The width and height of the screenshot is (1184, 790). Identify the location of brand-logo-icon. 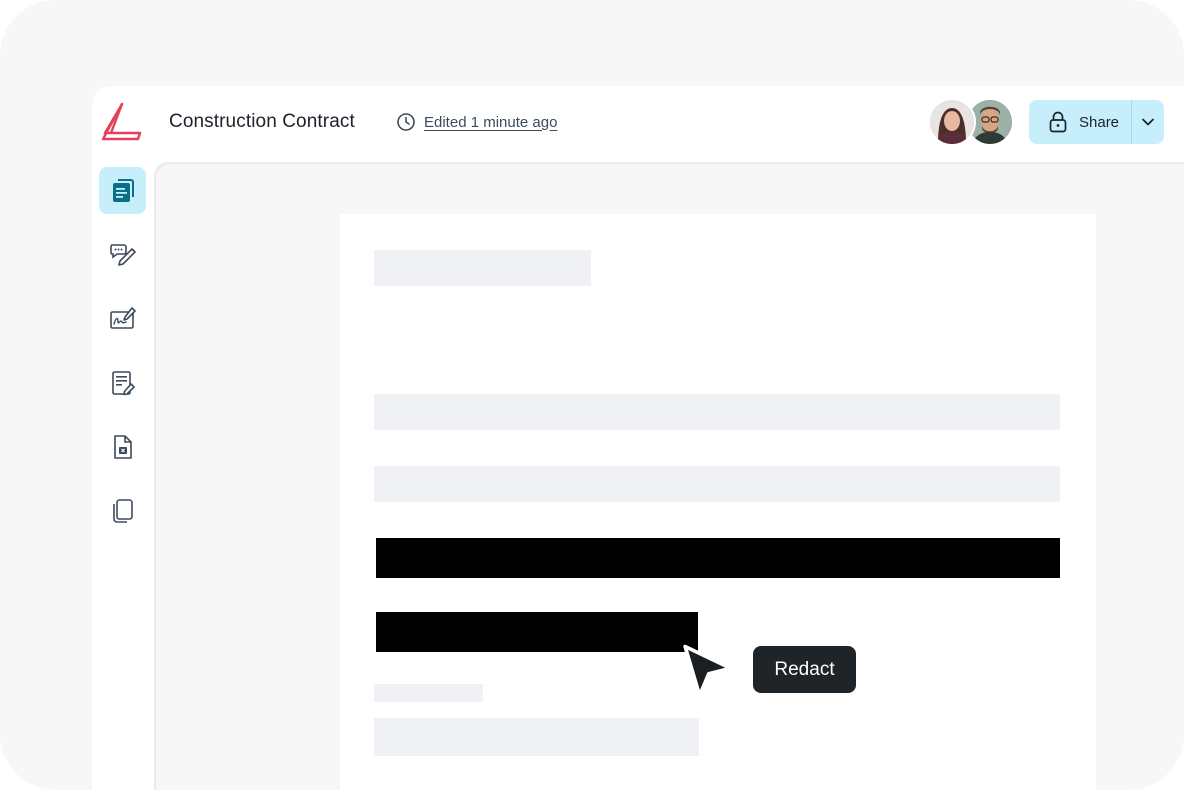
(122, 122).